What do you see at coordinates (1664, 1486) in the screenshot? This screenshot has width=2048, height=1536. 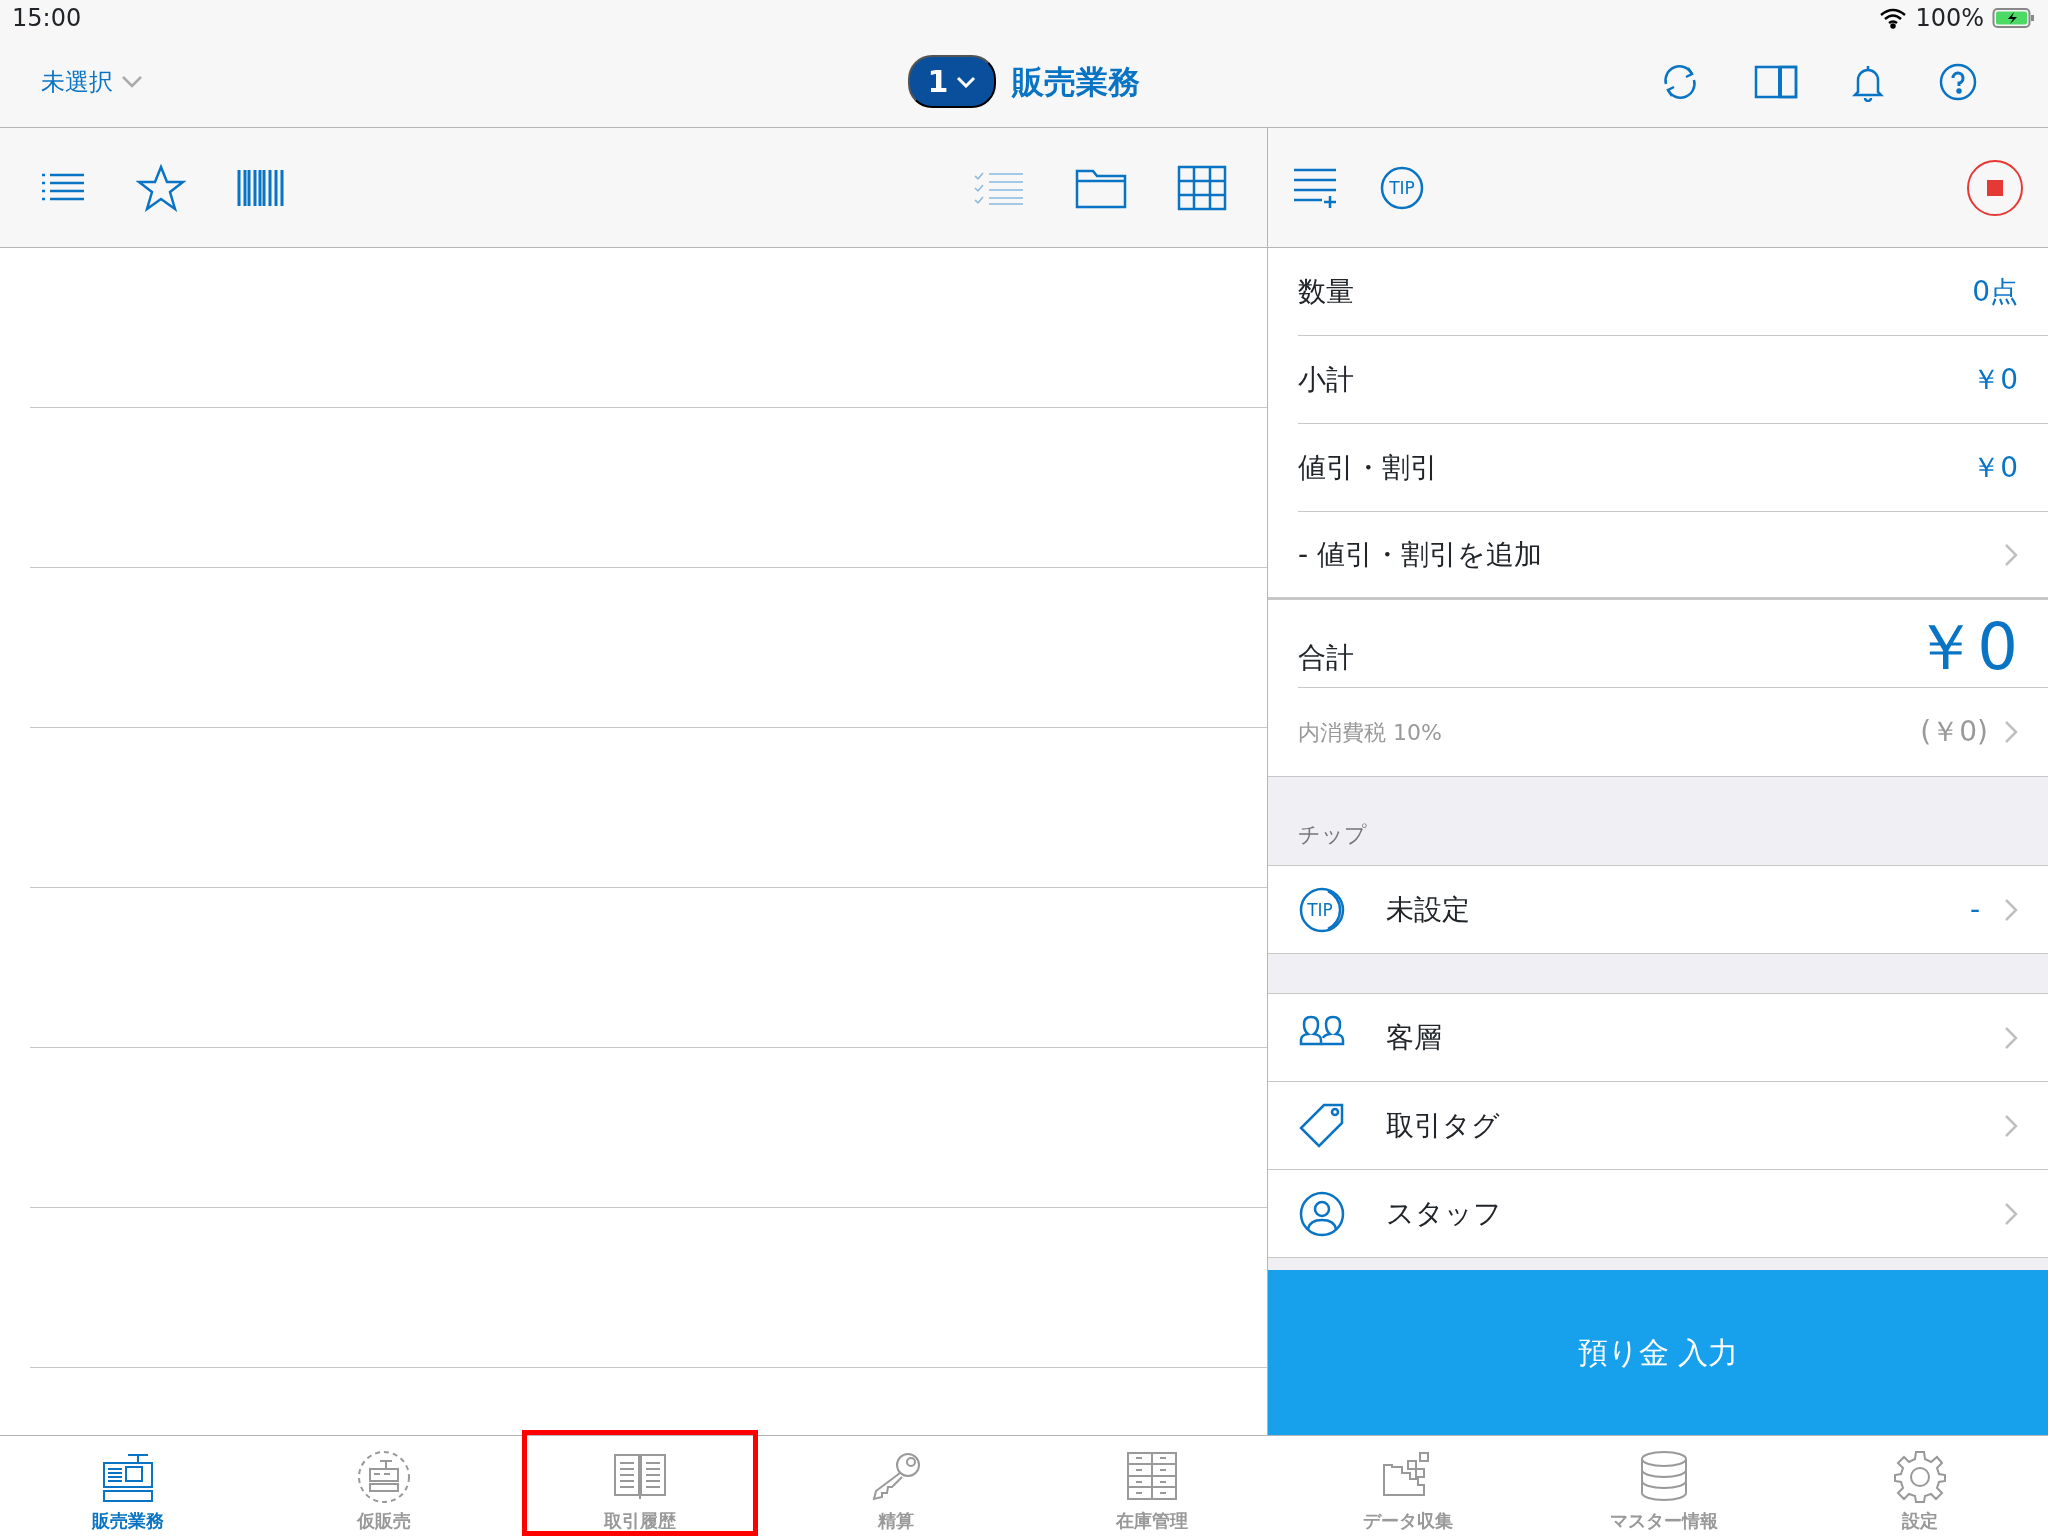 I see `tab-bar-item: マスター情報` at bounding box center [1664, 1486].